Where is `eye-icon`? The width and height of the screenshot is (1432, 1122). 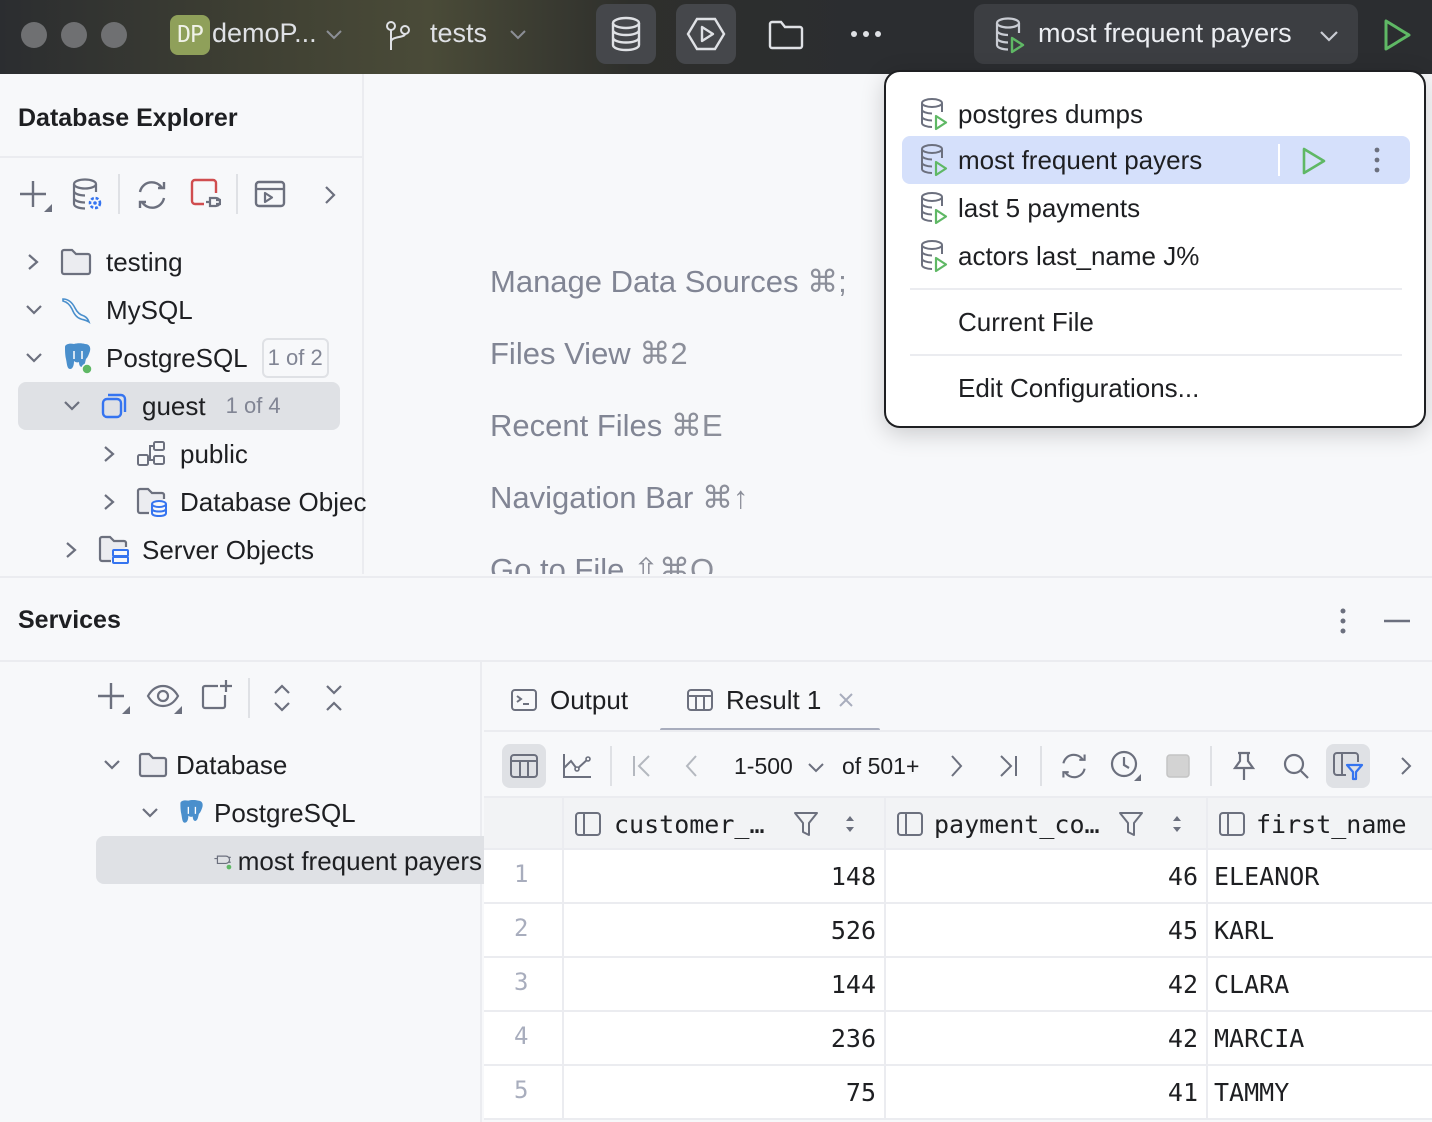 eye-icon is located at coordinates (165, 698).